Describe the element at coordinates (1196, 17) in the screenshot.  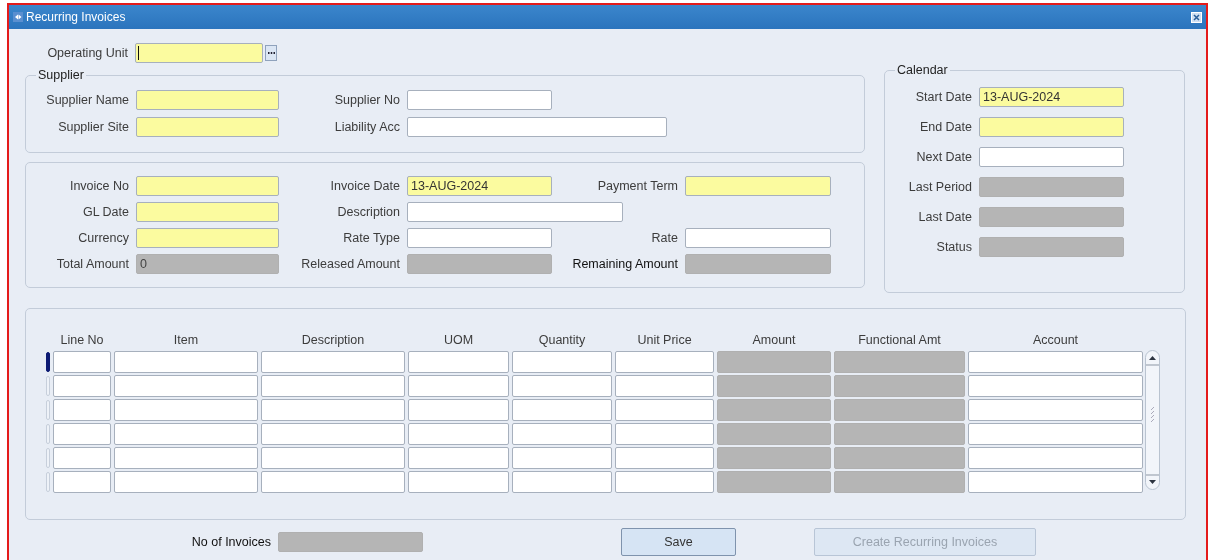
I see `close-icon` at that location.